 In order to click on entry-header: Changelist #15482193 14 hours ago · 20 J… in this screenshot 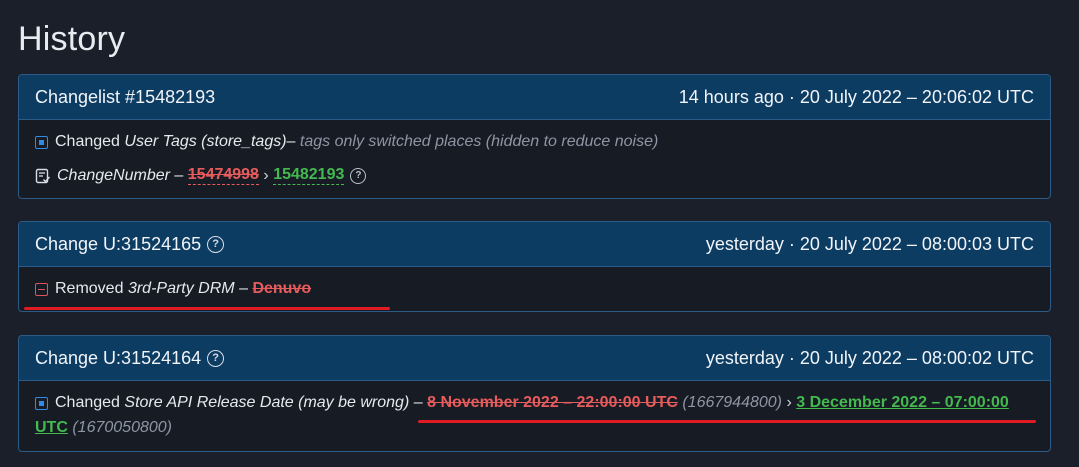, I will do `click(534, 97)`.